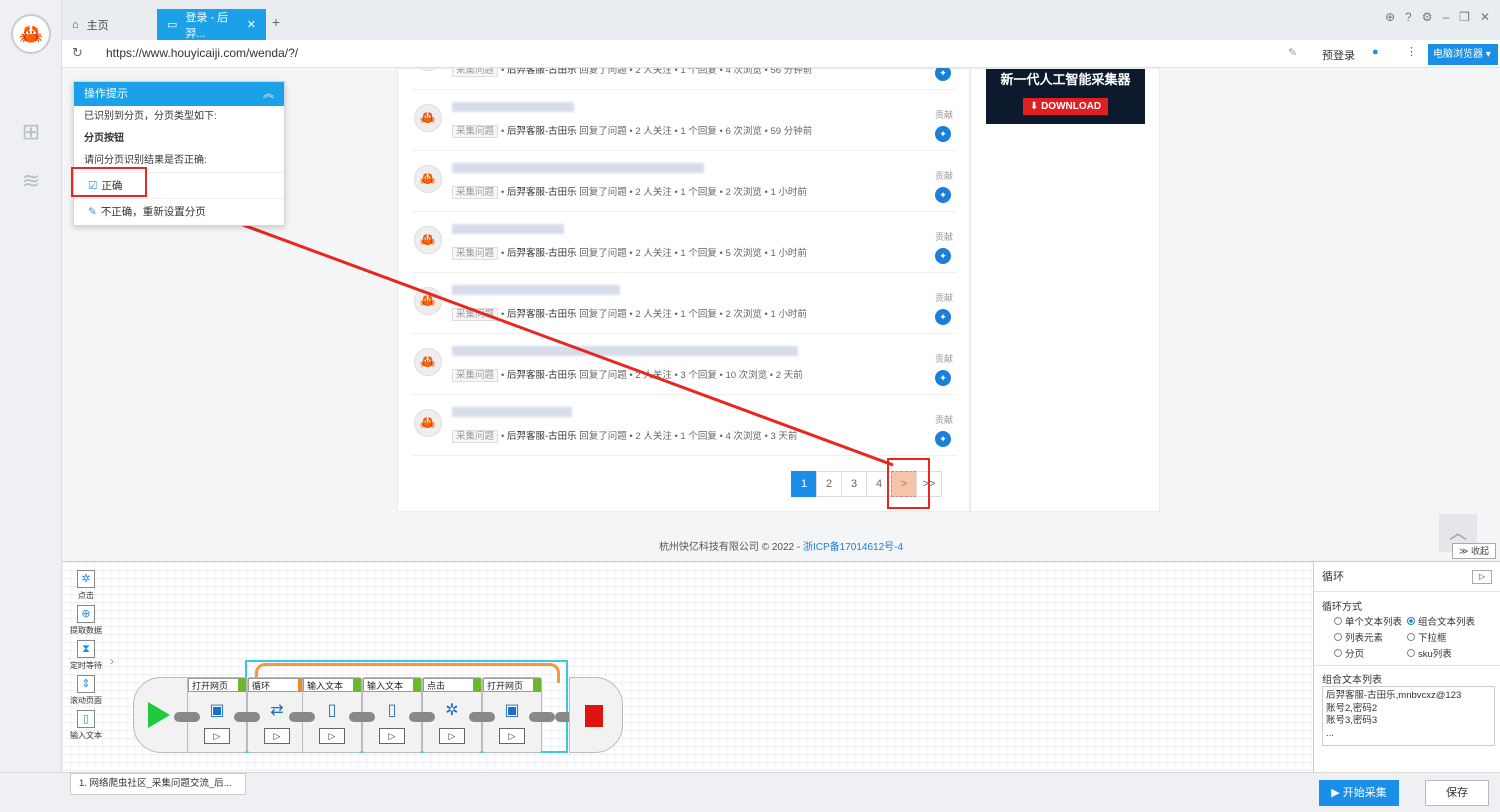 The image size is (1500, 812). What do you see at coordinates (596, 715) in the screenshot?
I see `end-node` at bounding box center [596, 715].